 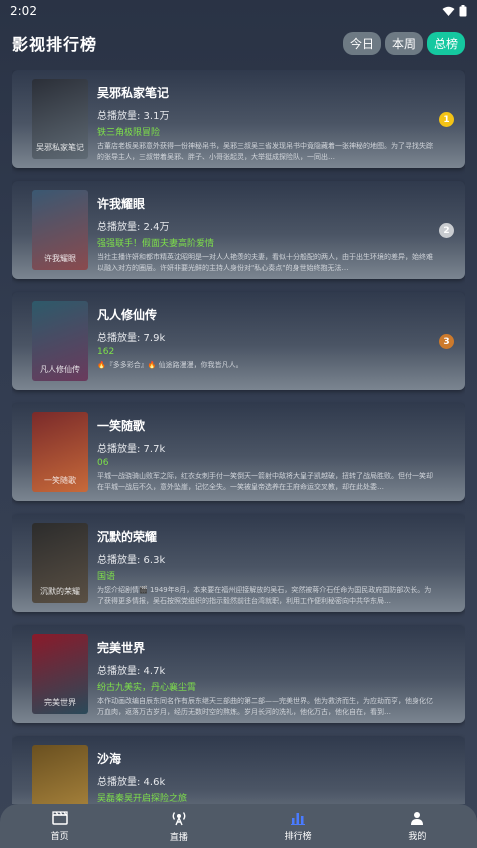 I want to click on tab-week: 本周, so click(x=403, y=43).